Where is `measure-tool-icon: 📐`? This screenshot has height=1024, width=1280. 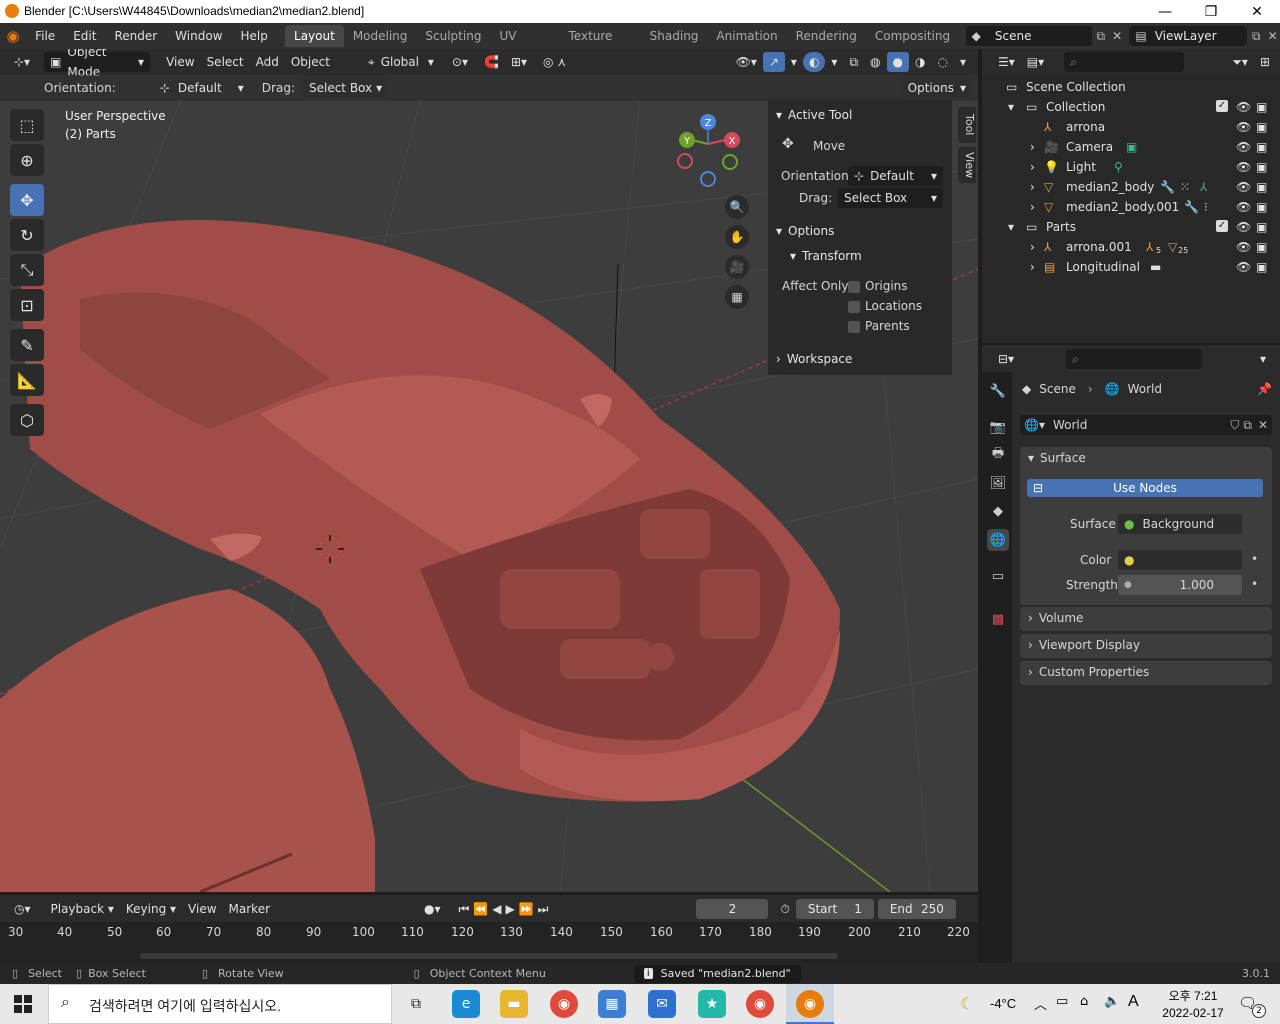 measure-tool-icon: 📐 is located at coordinates (27, 380).